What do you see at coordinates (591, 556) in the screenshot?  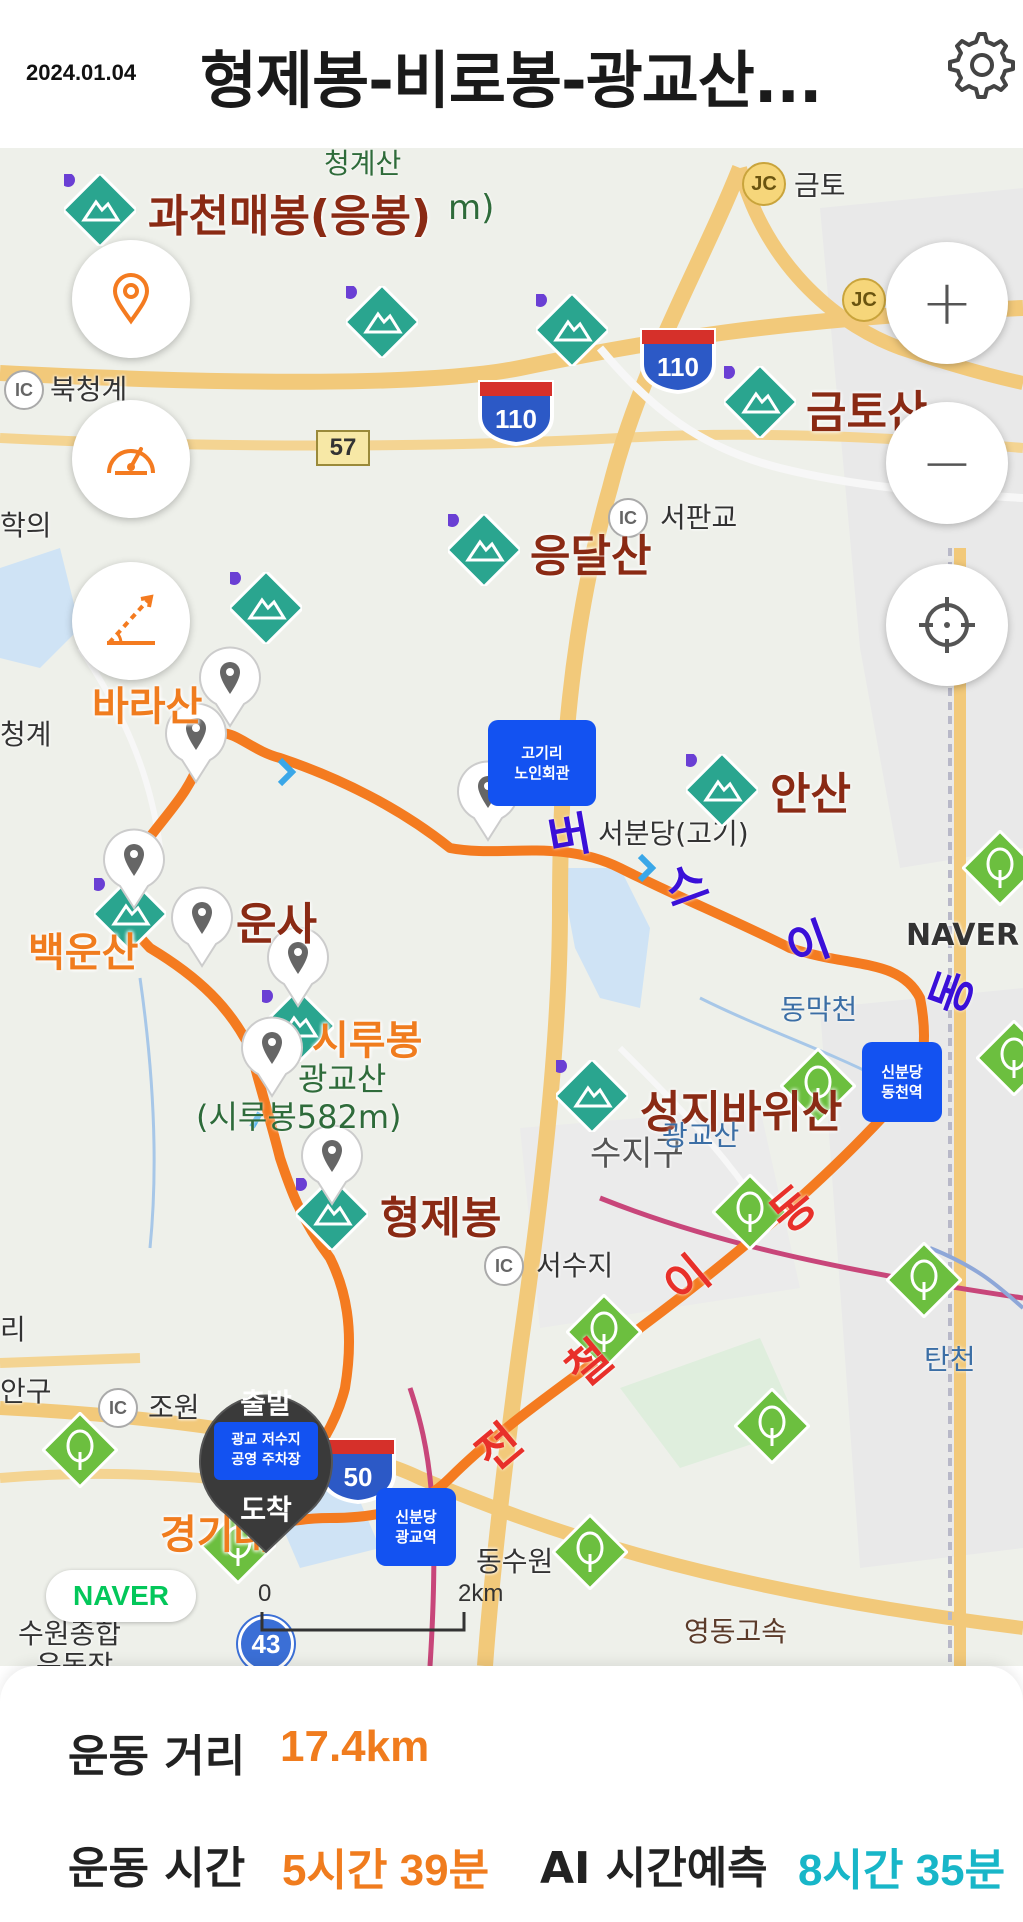 I see `peak-label-eungdal: 응달산` at bounding box center [591, 556].